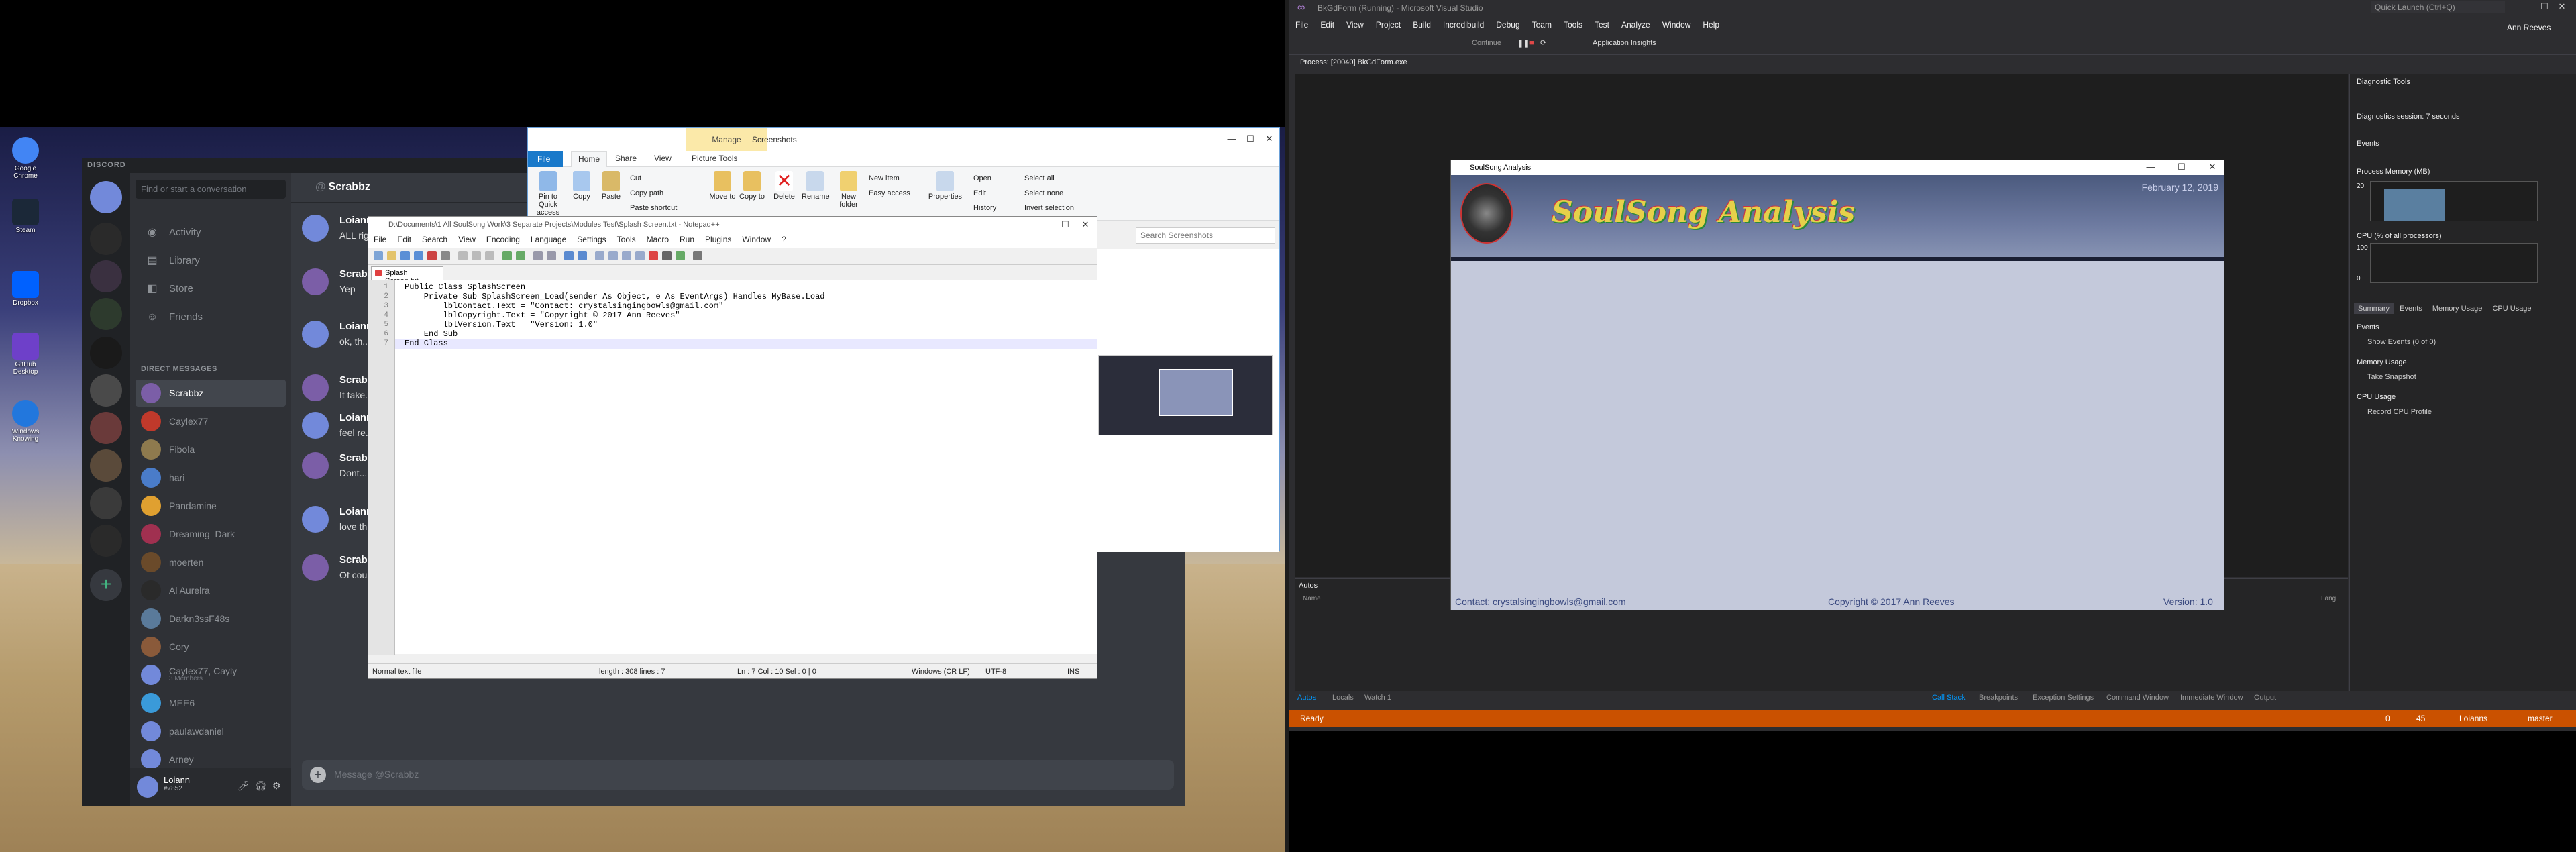  What do you see at coordinates (211, 674) in the screenshot?
I see `dm-item: Caylex77, Cayly 3 Members` at bounding box center [211, 674].